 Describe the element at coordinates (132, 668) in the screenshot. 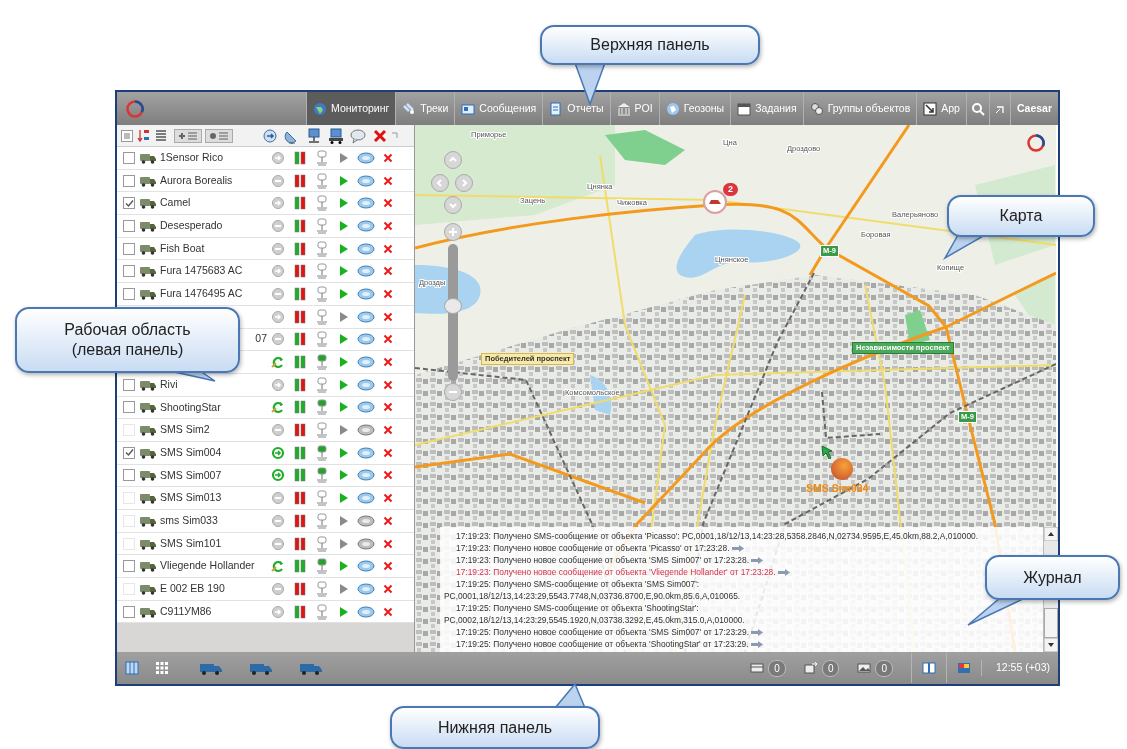

I see `columns-icon` at that location.